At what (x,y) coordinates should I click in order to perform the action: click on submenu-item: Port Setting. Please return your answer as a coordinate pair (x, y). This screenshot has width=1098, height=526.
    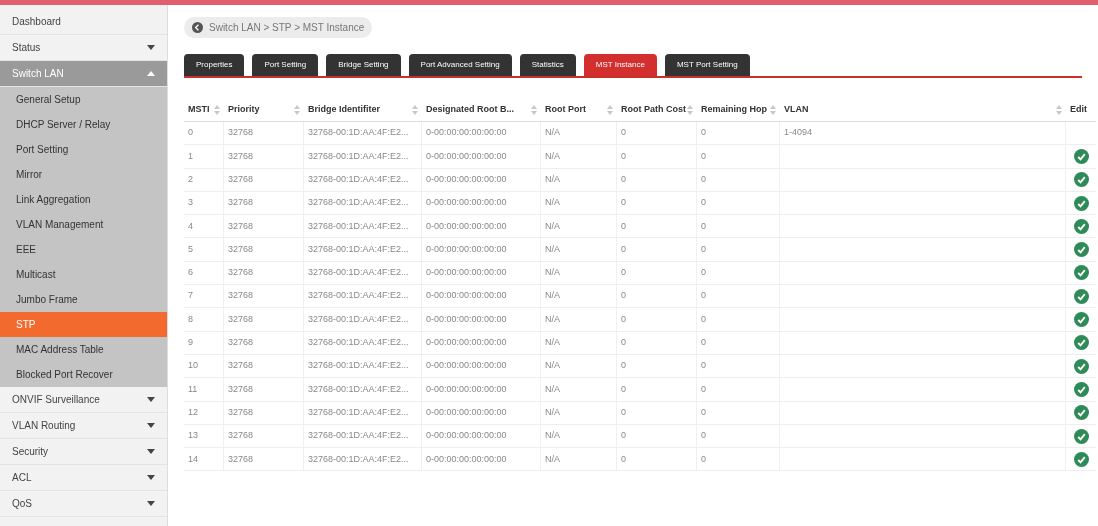
    Looking at the image, I should click on (83, 149).